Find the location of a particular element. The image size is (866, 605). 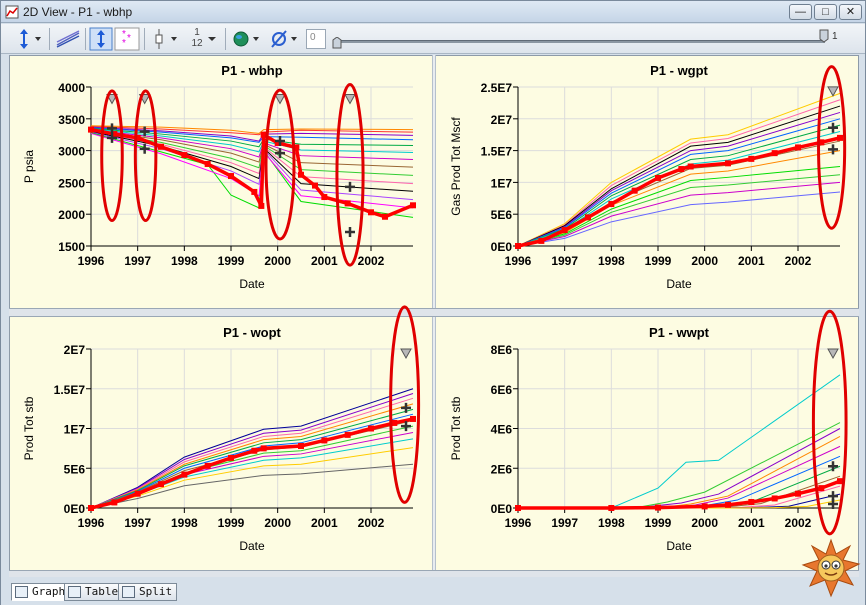

minimize-button: — is located at coordinates (800, 12).